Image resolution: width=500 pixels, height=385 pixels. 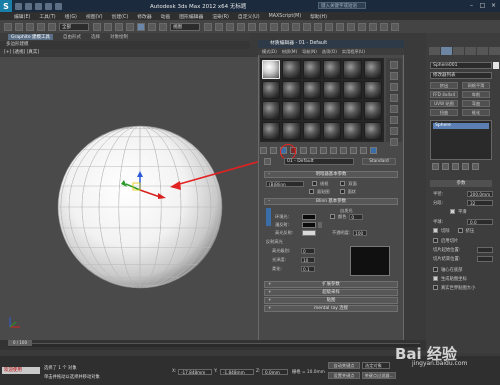 I want to click on opacity-spinner: 100, so click(x=360, y=232).